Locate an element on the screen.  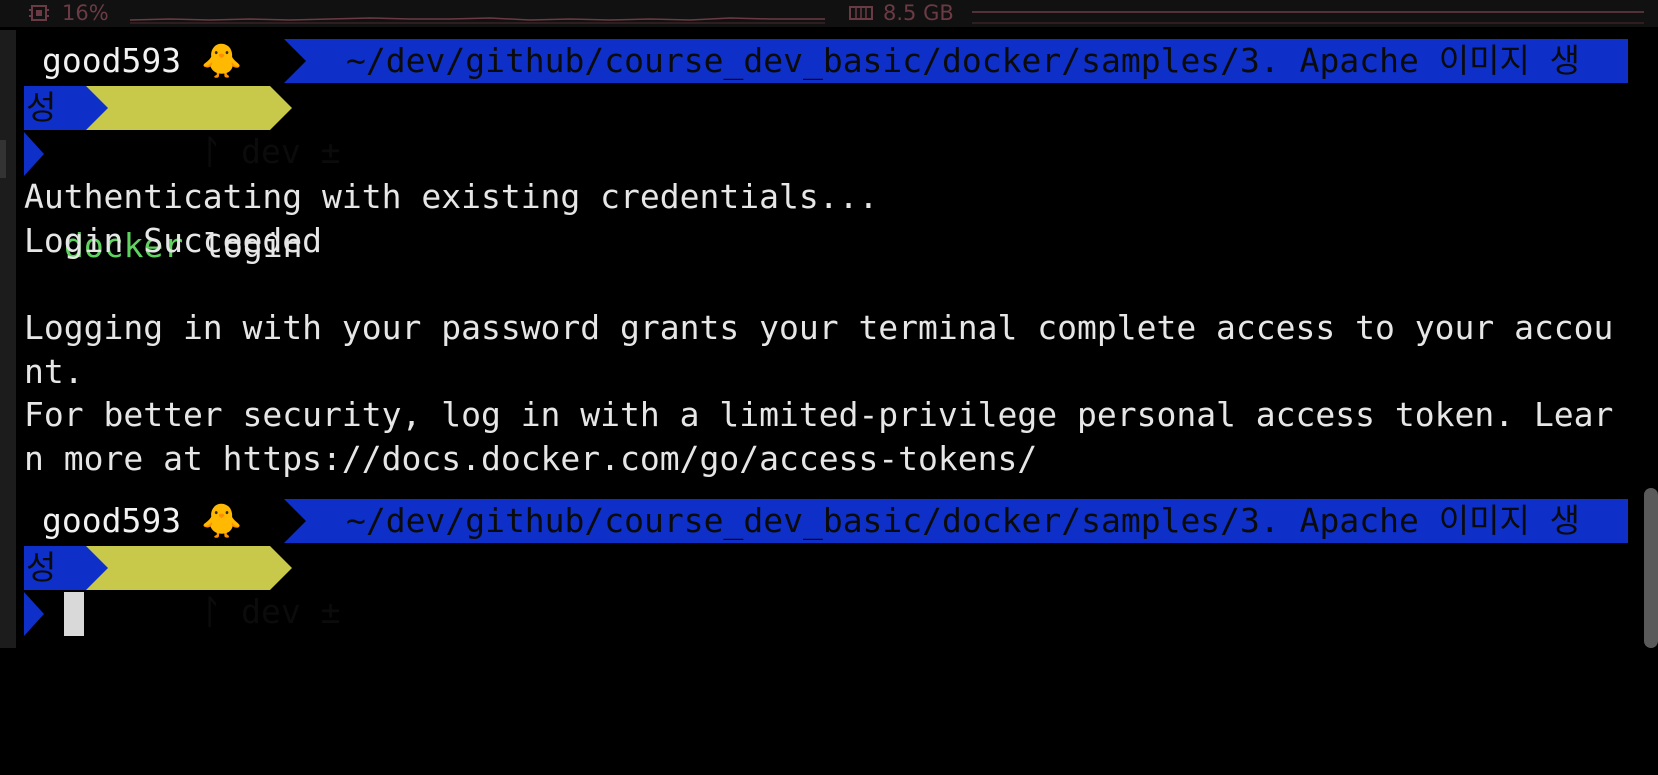
command-line: docker login is located at coordinates (163, 198).